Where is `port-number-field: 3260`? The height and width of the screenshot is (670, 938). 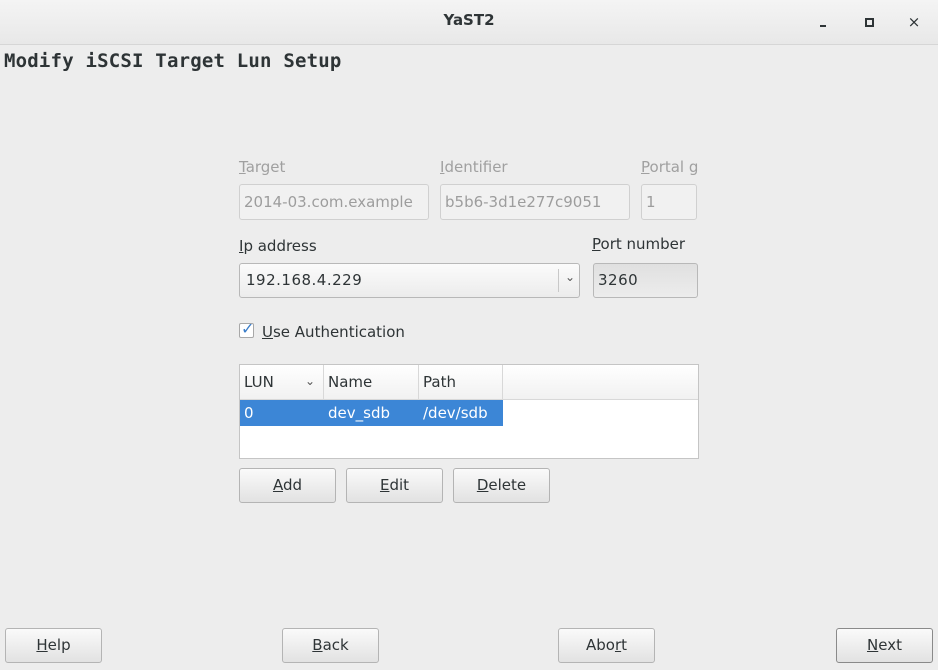 port-number-field: 3260 is located at coordinates (645, 280).